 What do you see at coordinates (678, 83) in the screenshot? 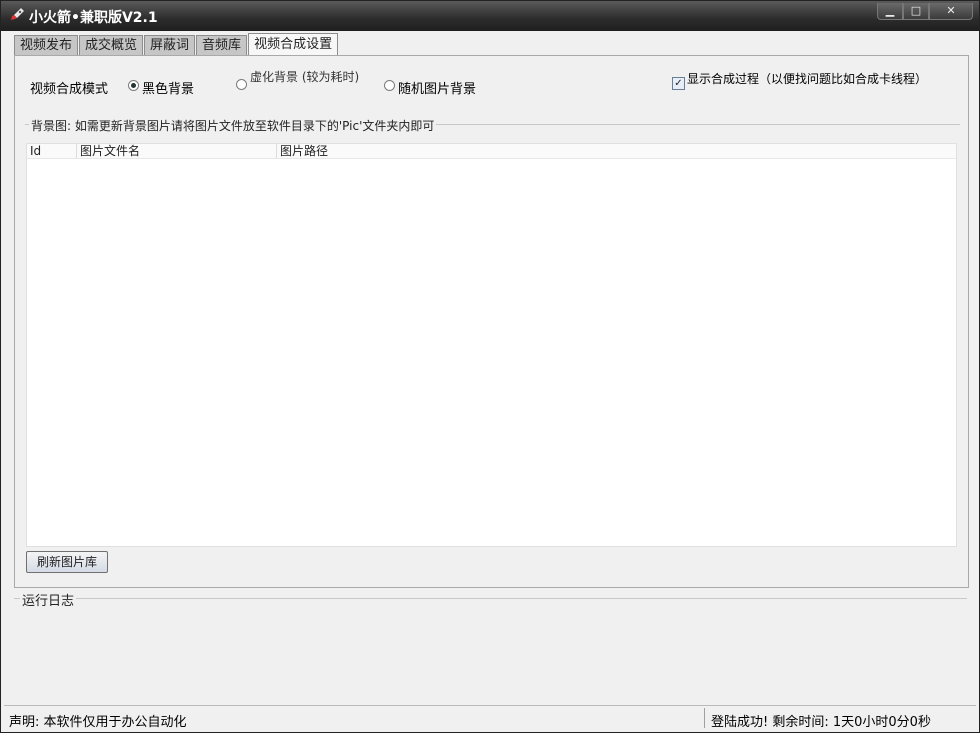
I see `checkbox-checked-icon: ✓` at bounding box center [678, 83].